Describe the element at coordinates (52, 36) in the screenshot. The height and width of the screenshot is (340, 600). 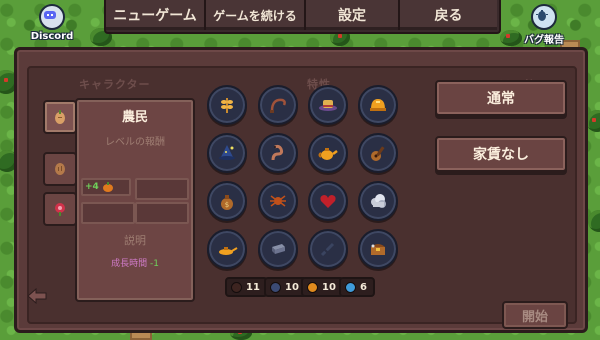
I see `discord-label: Discord` at that location.